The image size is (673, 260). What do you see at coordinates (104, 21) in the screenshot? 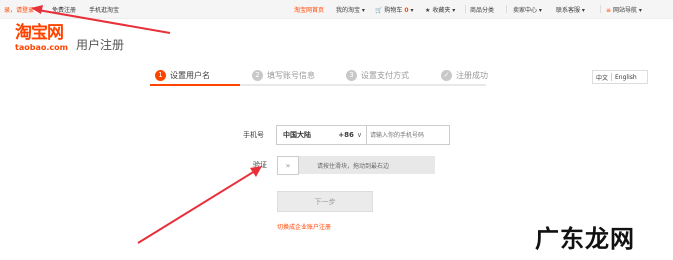
I see `arrow-to-login` at bounding box center [104, 21].